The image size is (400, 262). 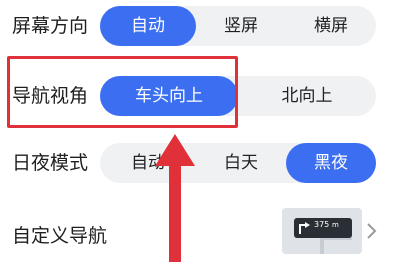 I want to click on screen-orientation-label: 屏幕方向, so click(x=50, y=26).